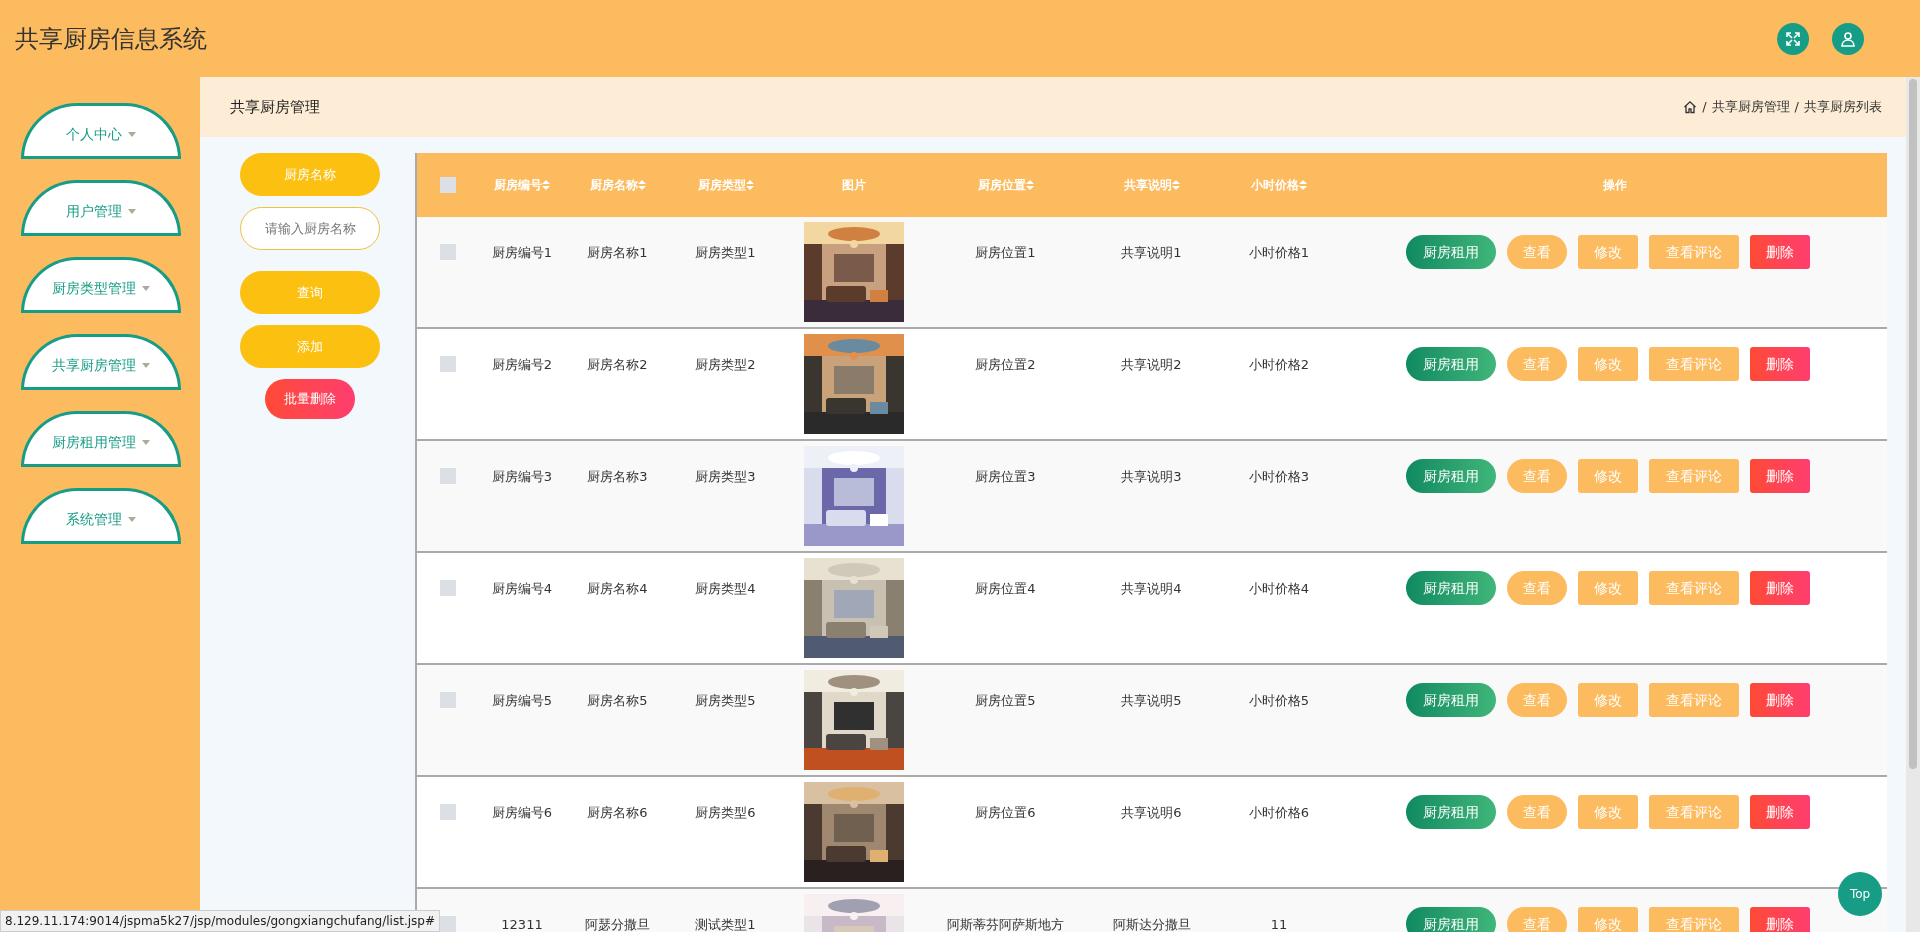 The width and height of the screenshot is (1920, 932). What do you see at coordinates (854, 185) in the screenshot?
I see `column-header: 图片` at bounding box center [854, 185].